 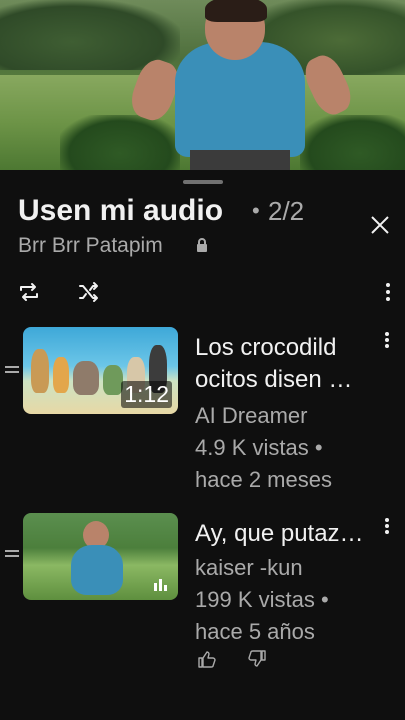 What do you see at coordinates (241, 85) in the screenshot?
I see `person-figure` at bounding box center [241, 85].